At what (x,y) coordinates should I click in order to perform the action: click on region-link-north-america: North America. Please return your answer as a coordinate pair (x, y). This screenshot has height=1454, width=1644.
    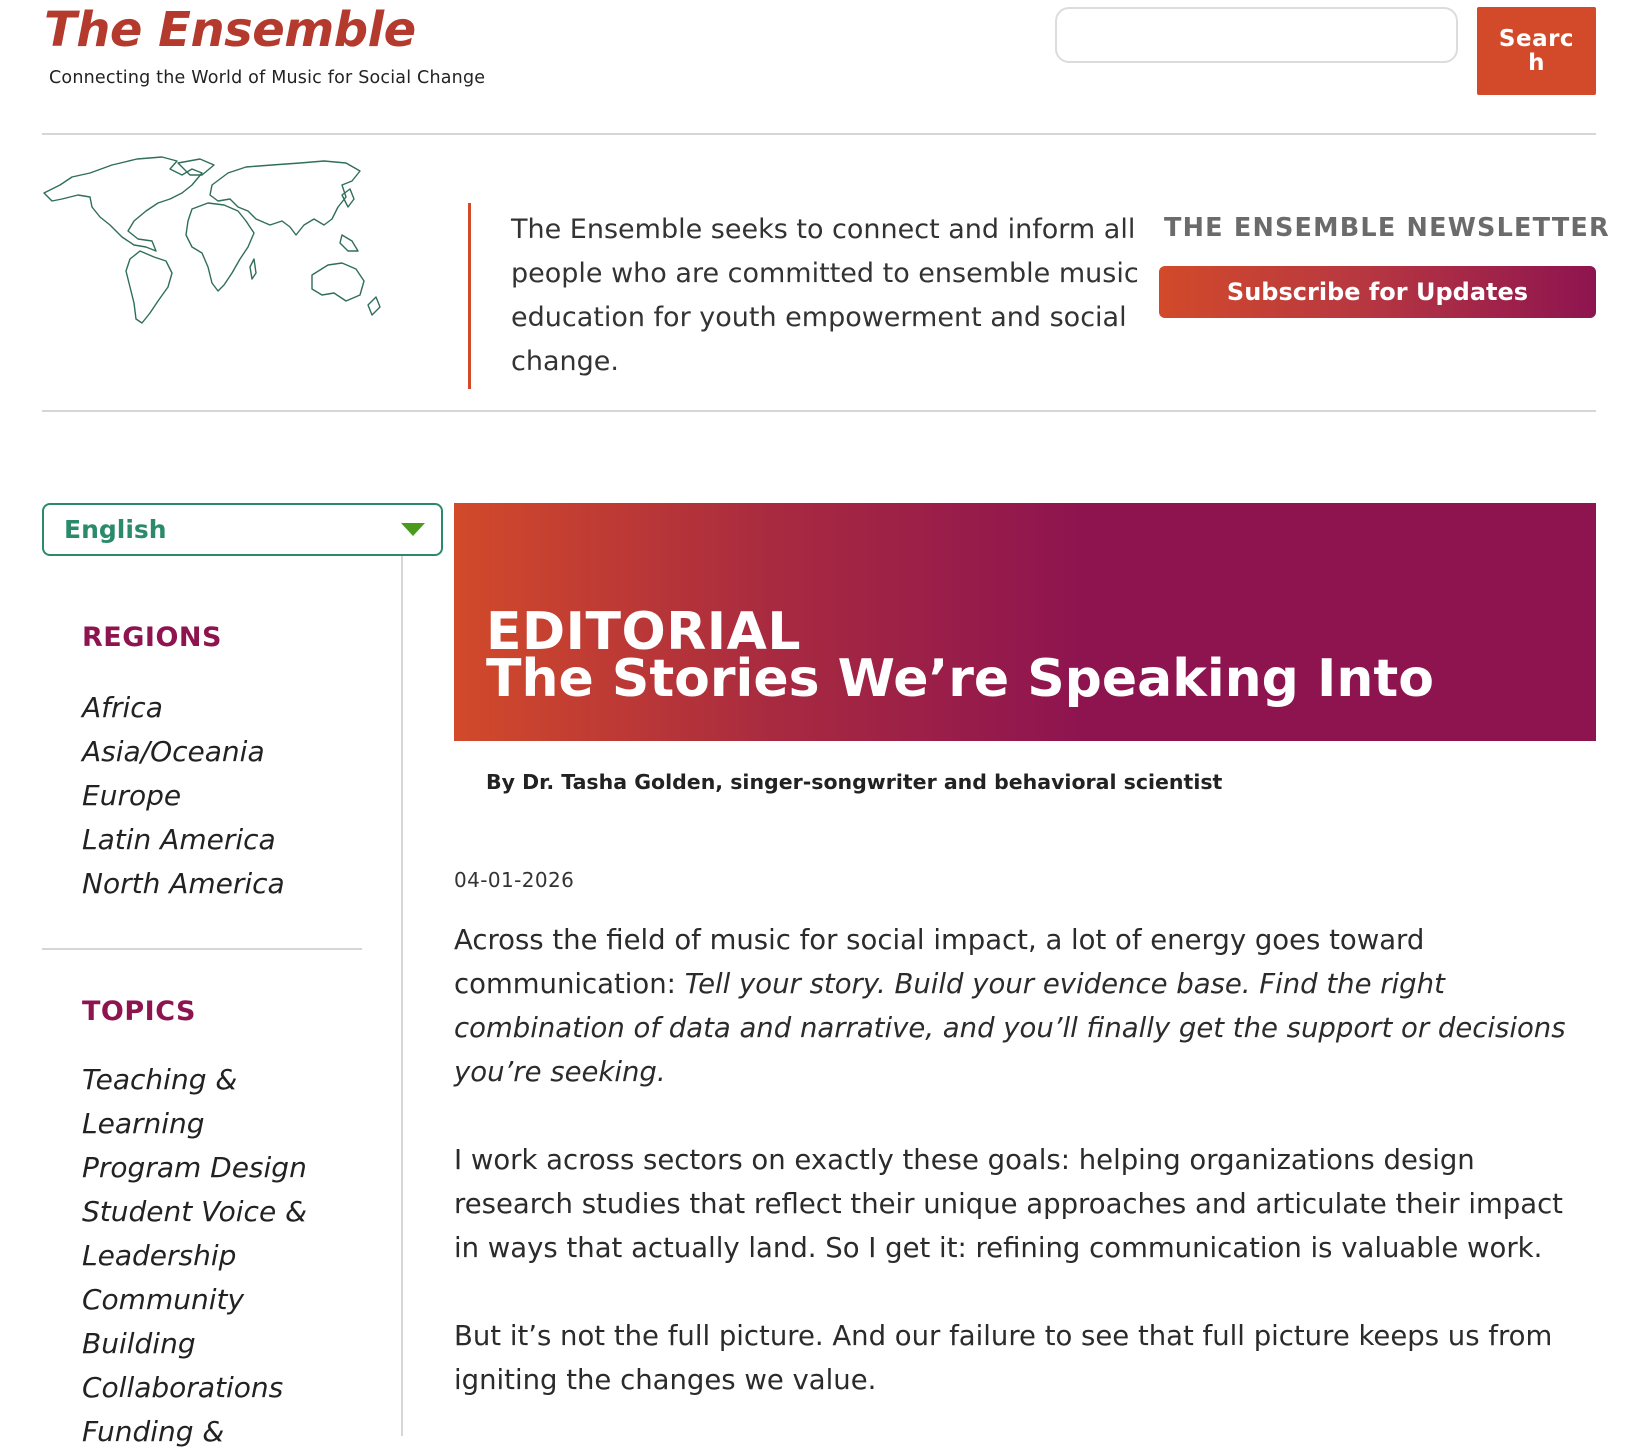
    Looking at the image, I should click on (232, 884).